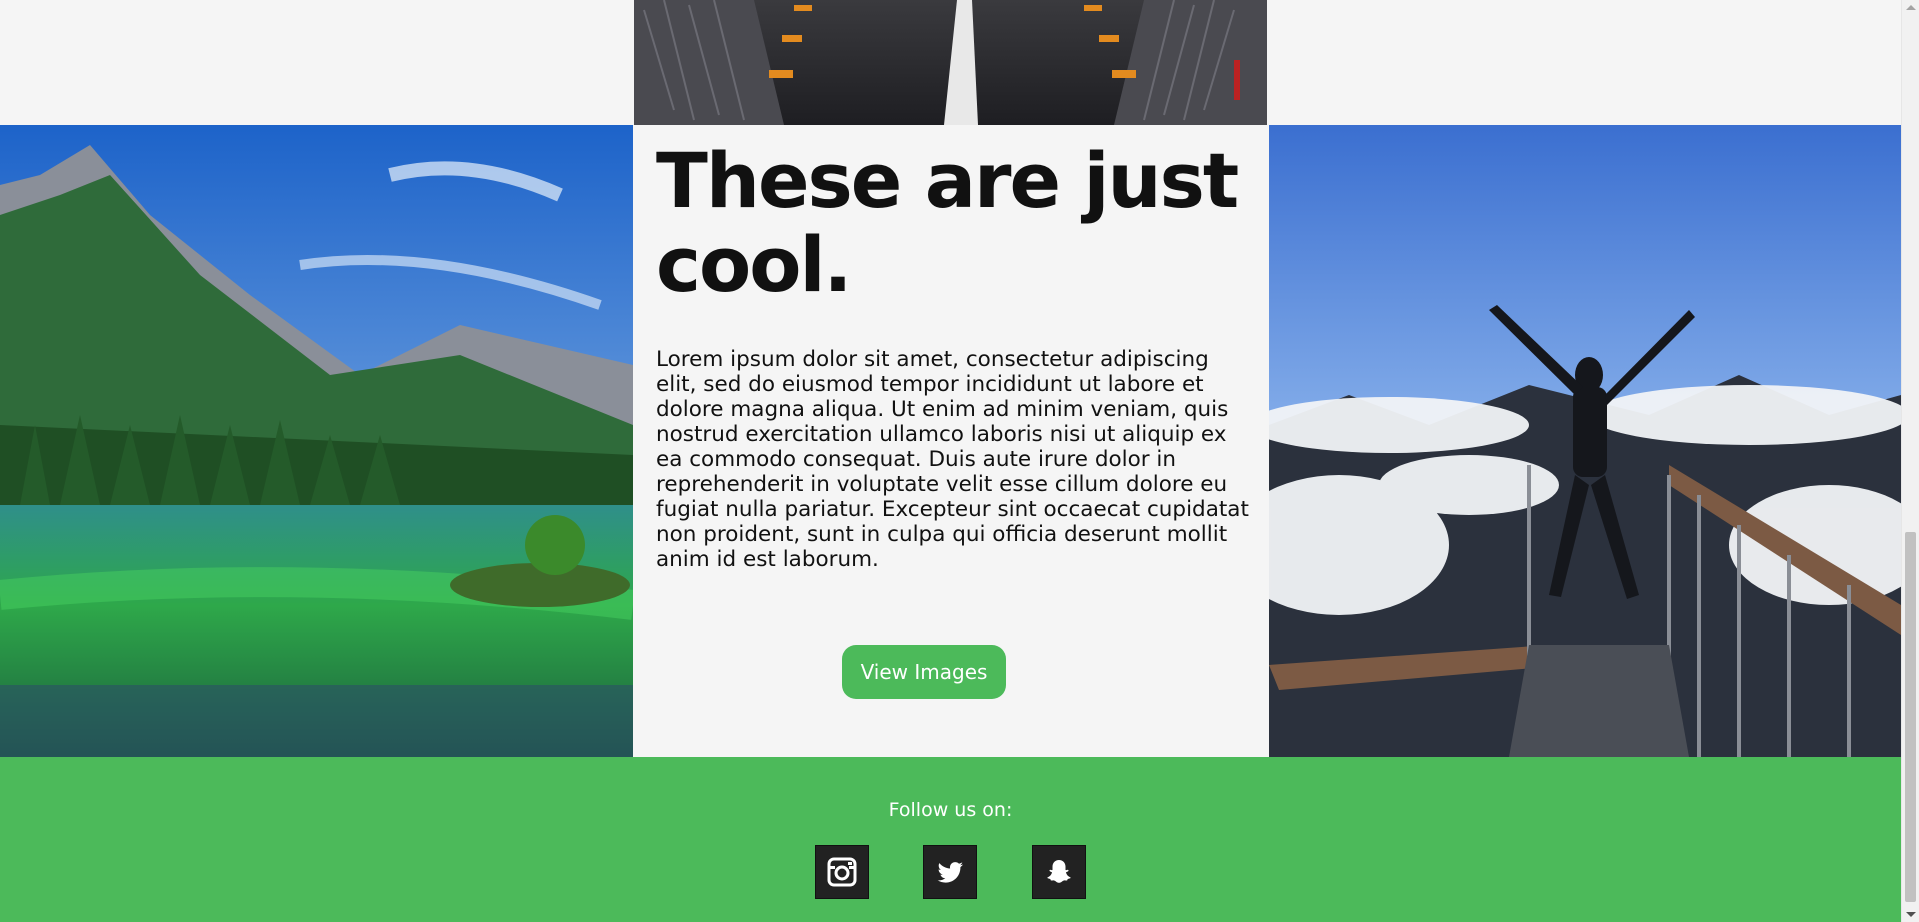 The width and height of the screenshot is (1919, 922). Describe the element at coordinates (1910, 461) in the screenshot. I see `page-scrollbar` at that location.